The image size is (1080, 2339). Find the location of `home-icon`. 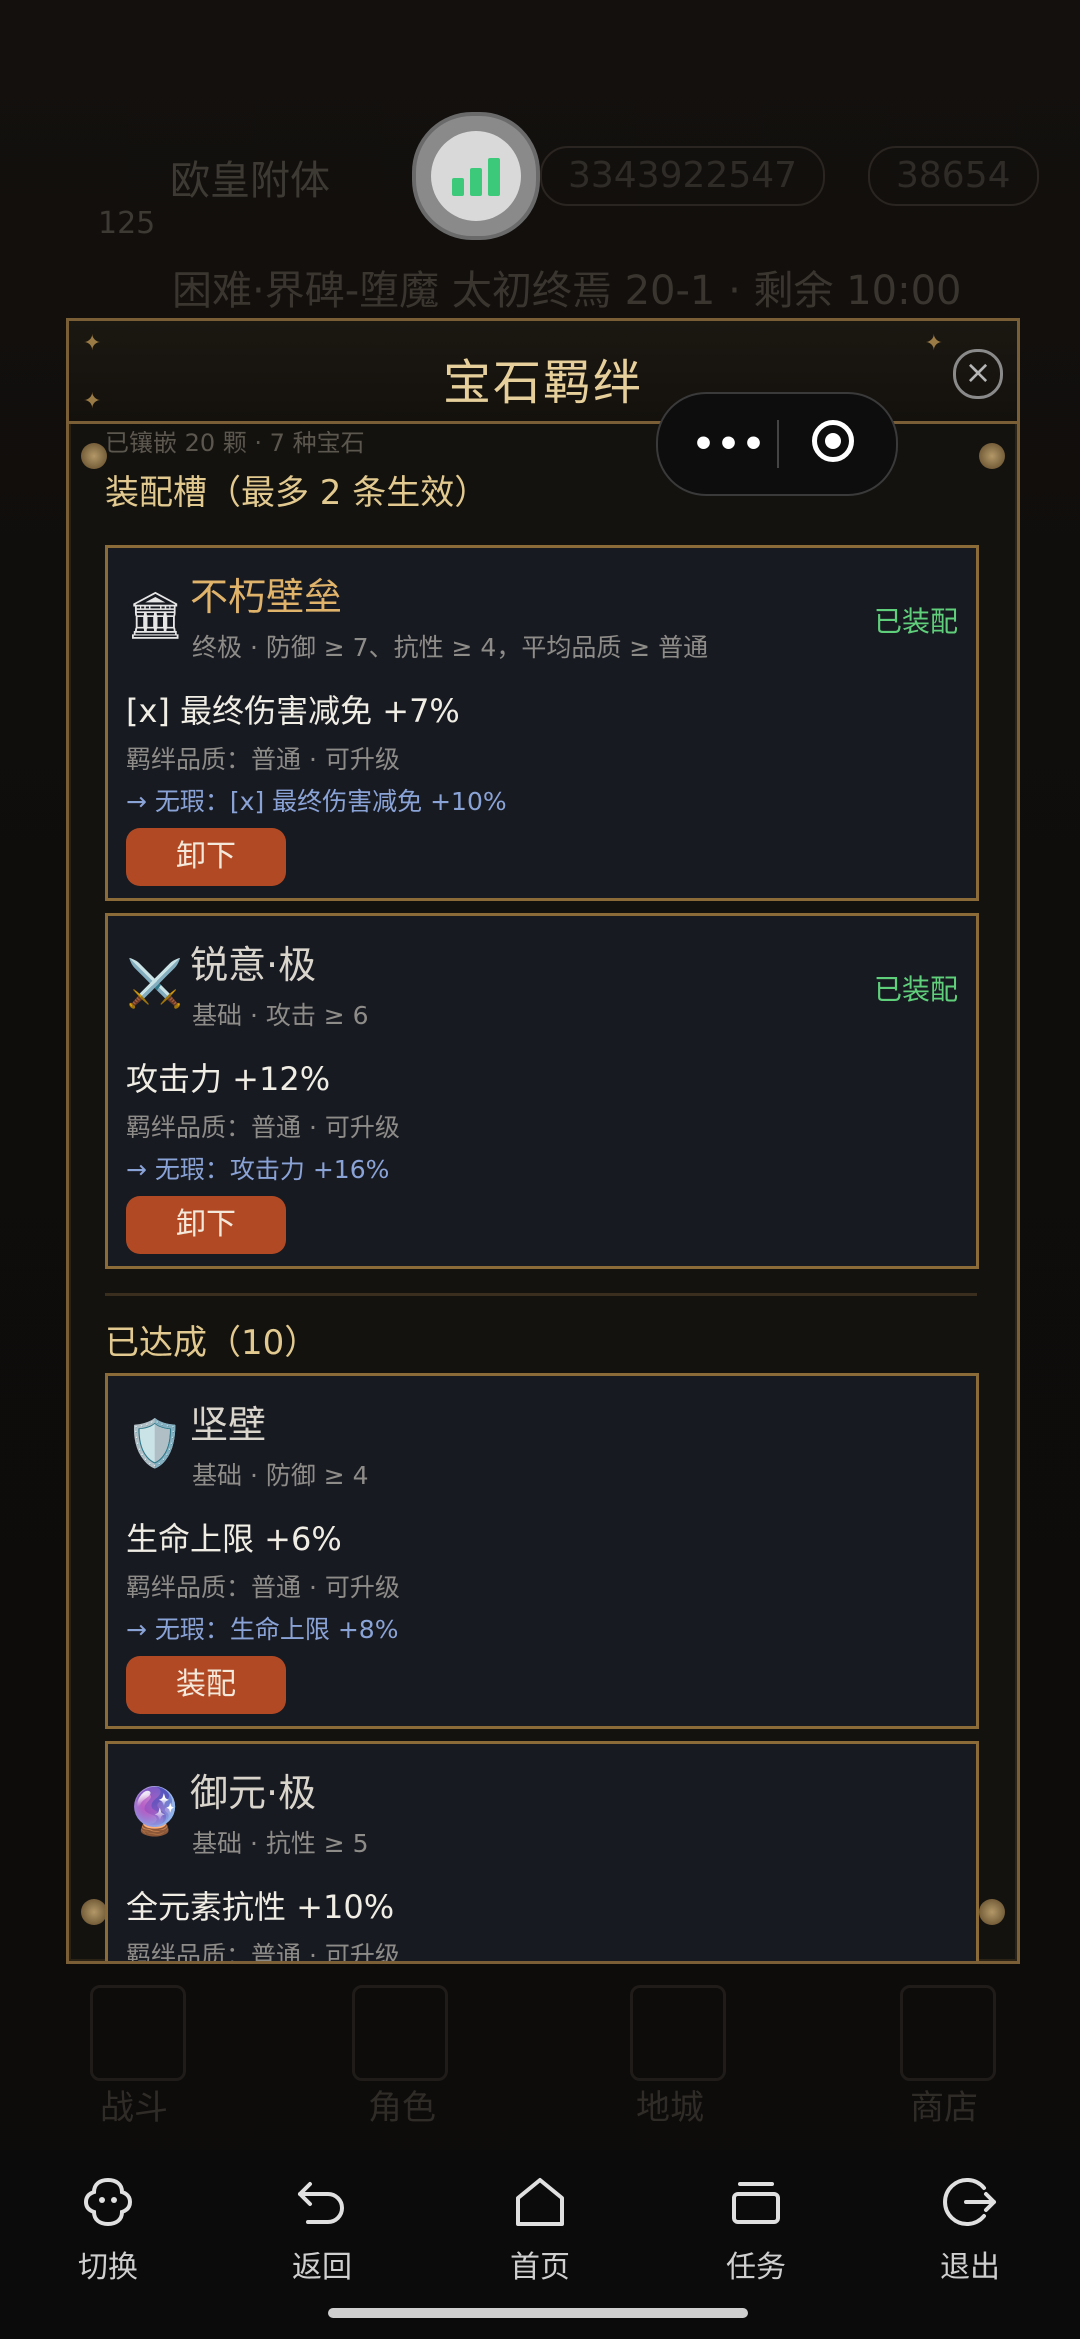

home-icon is located at coordinates (540, 2202).